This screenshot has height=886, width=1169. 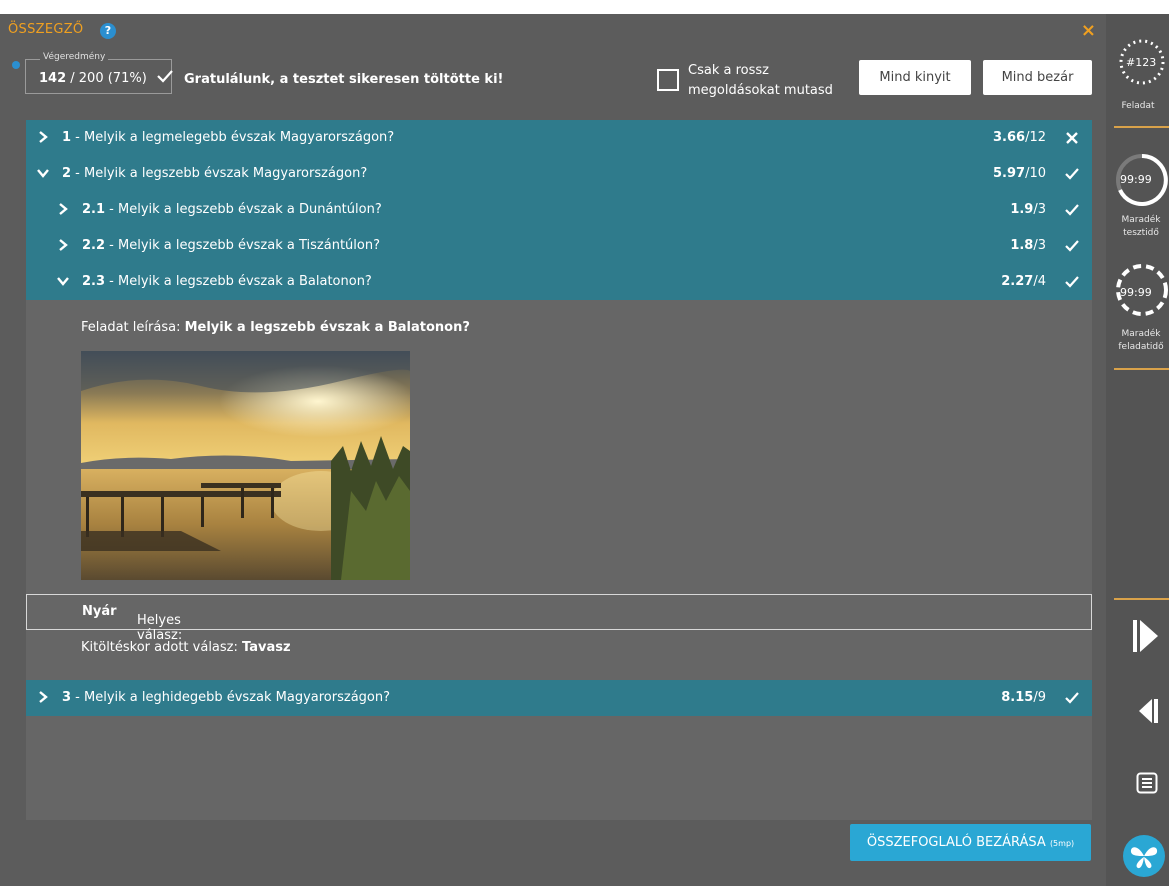 I want to click on question-score: 3.66/12, so click(x=1019, y=137).